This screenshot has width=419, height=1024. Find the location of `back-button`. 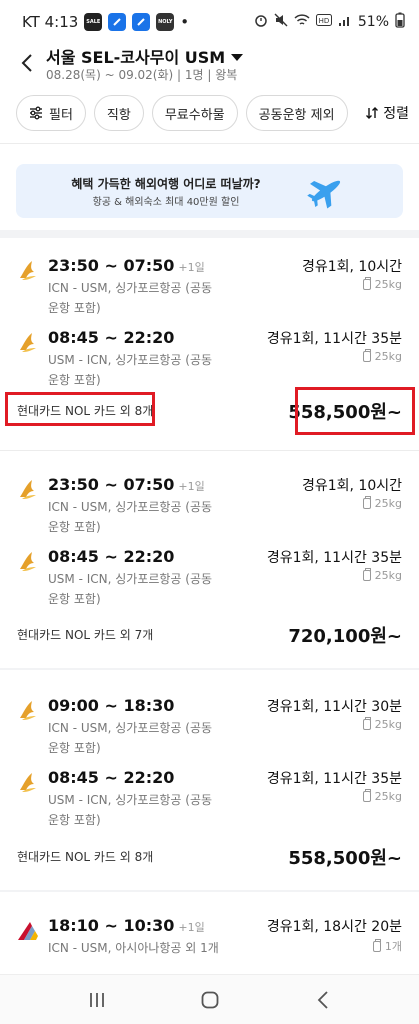

back-button is located at coordinates (27, 63).